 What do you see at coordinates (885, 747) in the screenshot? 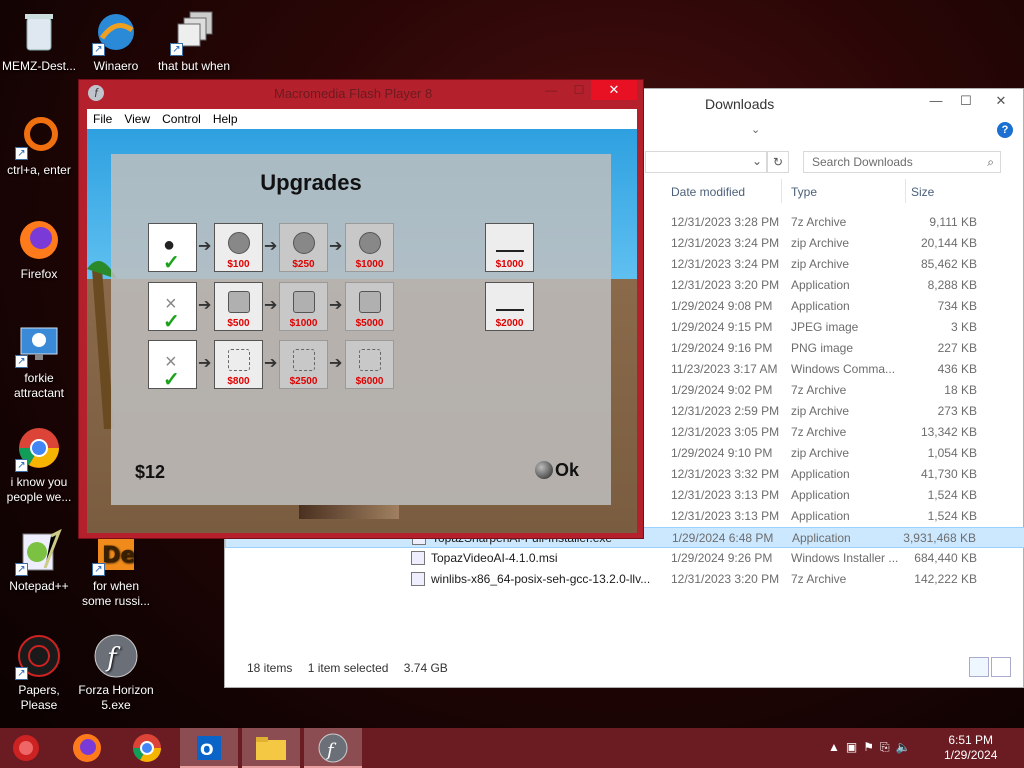
I see `usb-icon: ⎘` at bounding box center [885, 747].